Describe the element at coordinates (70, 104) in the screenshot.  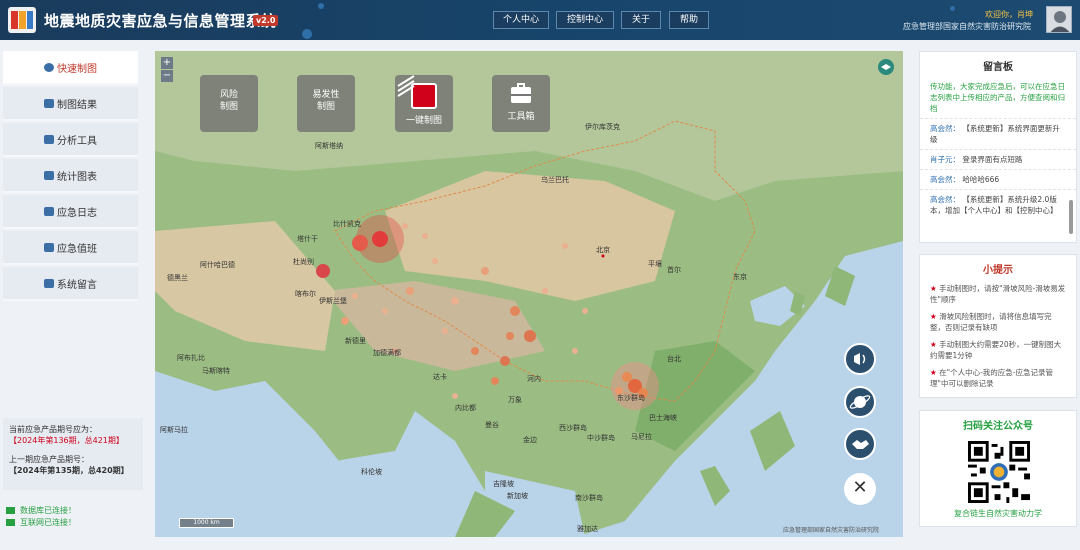
I see `sidebar-item-mapping-results: 制图结果` at that location.